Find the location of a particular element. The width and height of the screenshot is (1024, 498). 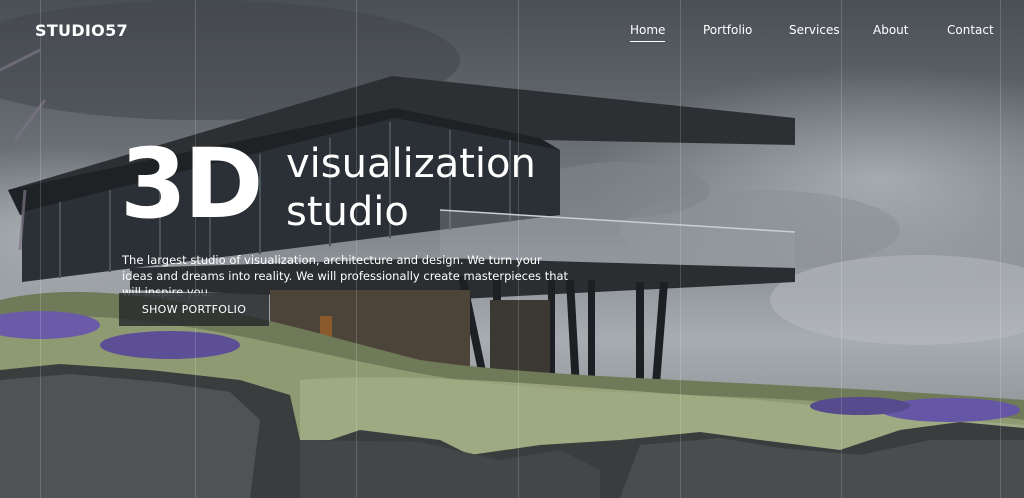

main-nav: Home Portfolio Services About Contact is located at coordinates (512, 33).